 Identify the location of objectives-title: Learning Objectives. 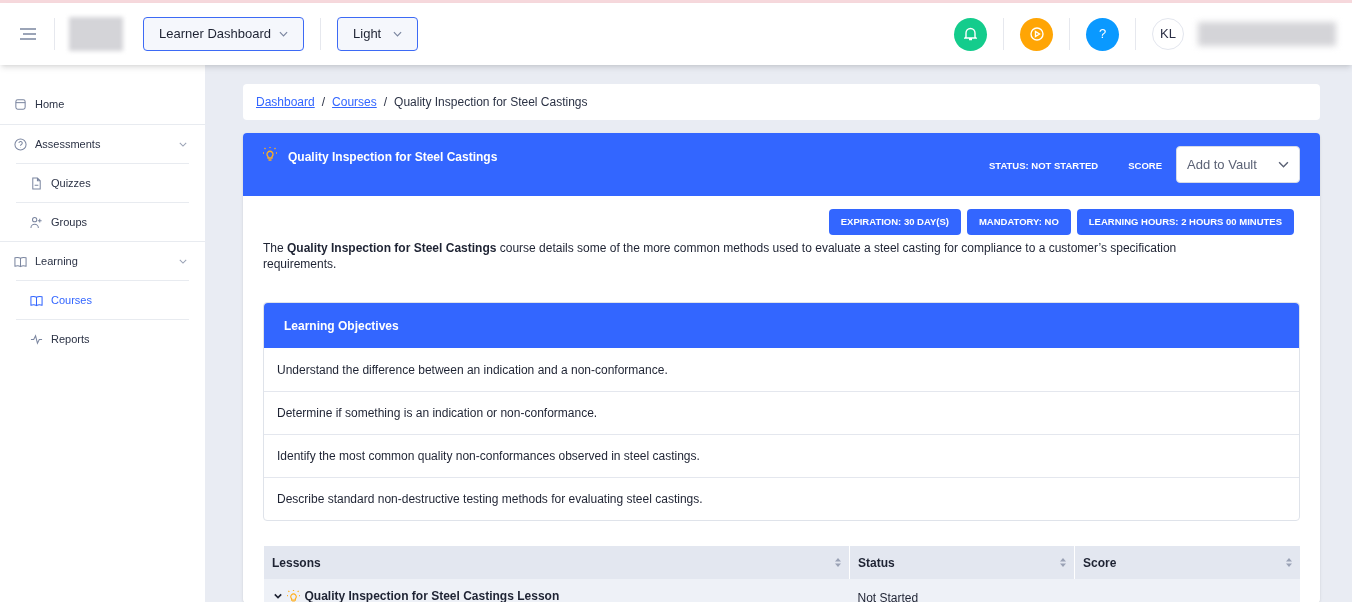
(781, 325).